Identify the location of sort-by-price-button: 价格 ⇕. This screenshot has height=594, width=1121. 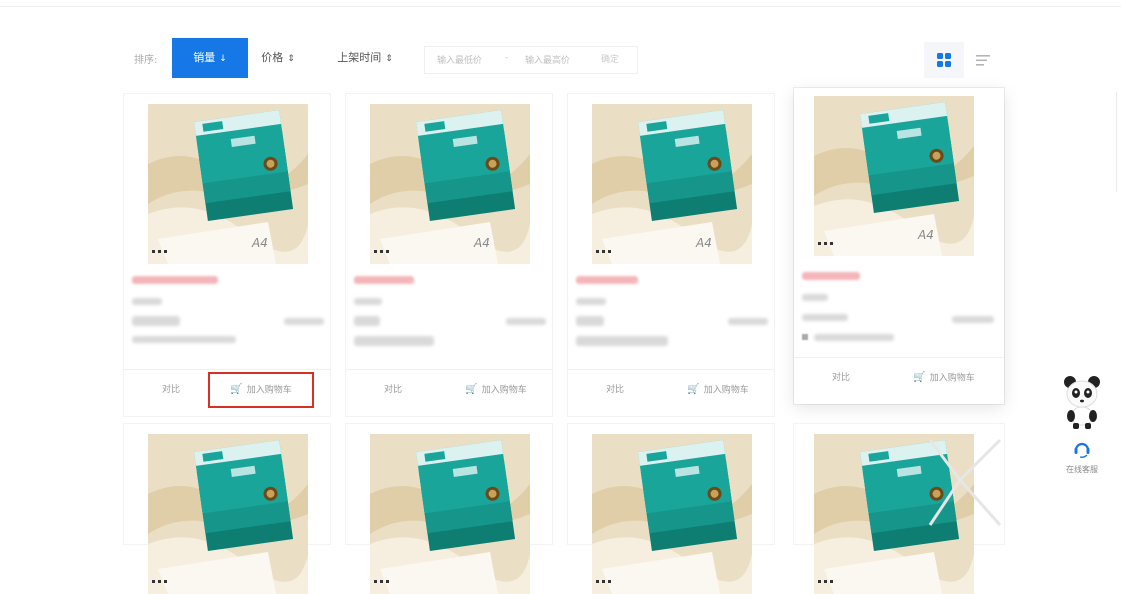
(278, 58).